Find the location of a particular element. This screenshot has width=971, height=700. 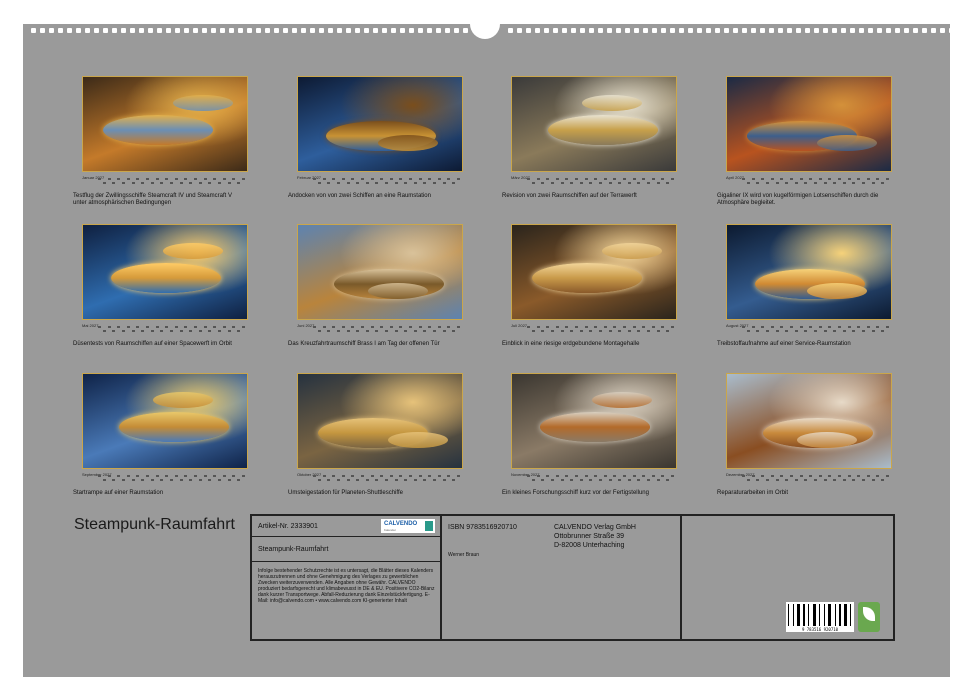

month-caption: Startrampe auf einer Raumstation is located at coordinates (118, 493).